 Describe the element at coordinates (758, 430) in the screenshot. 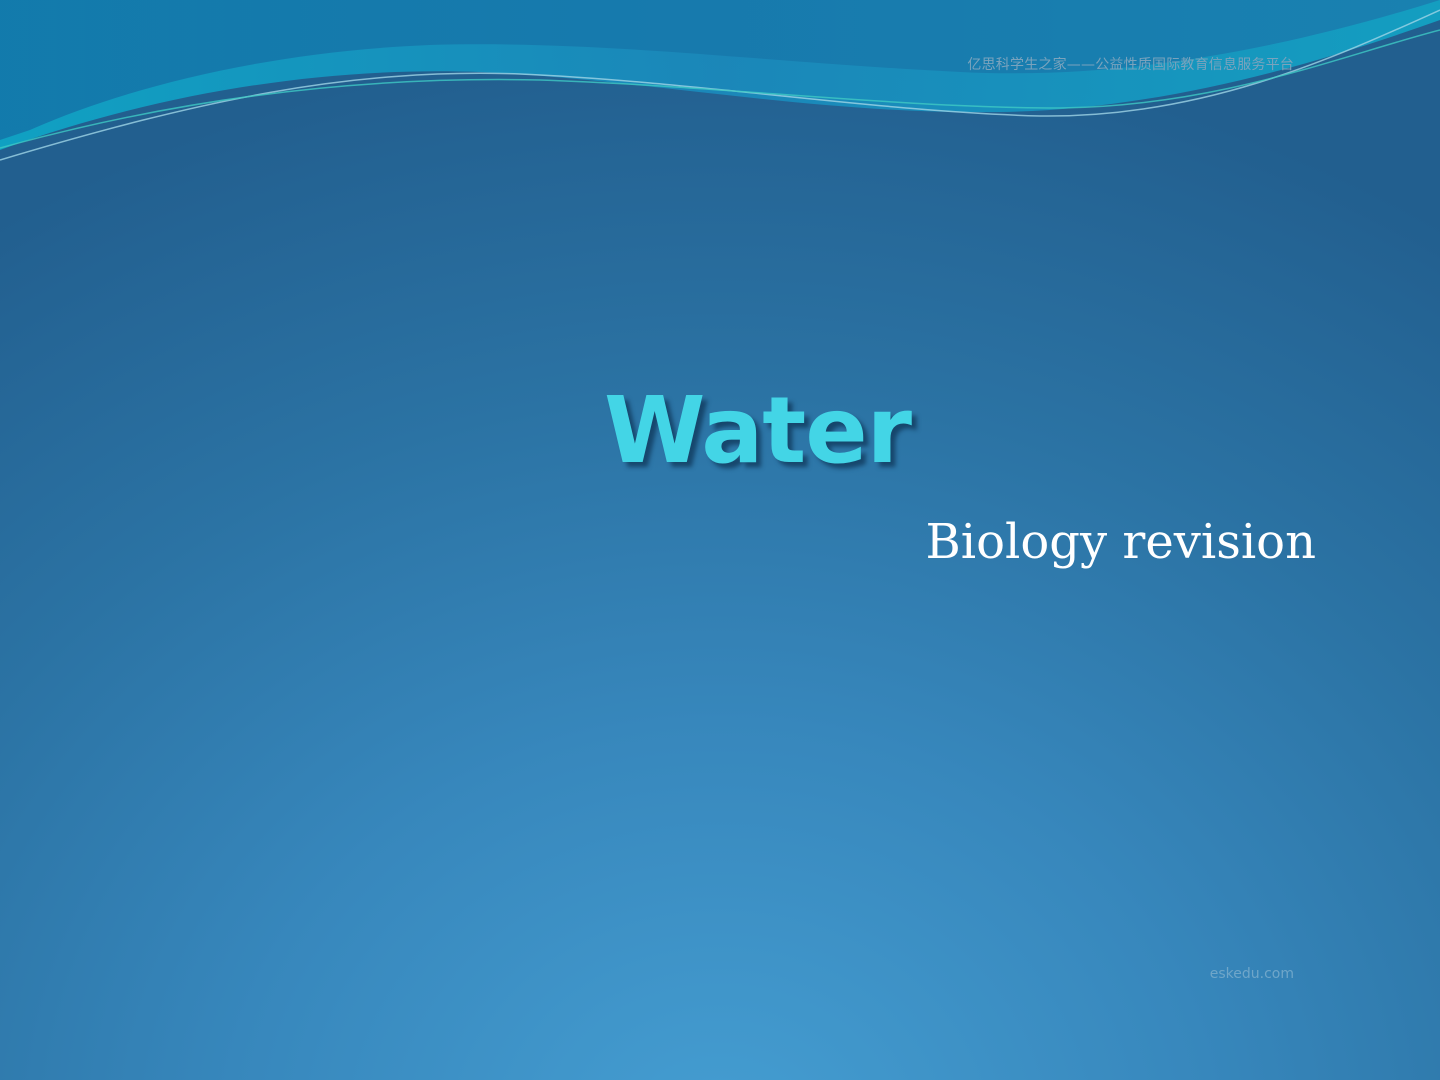

I see `slide-title: Water` at that location.